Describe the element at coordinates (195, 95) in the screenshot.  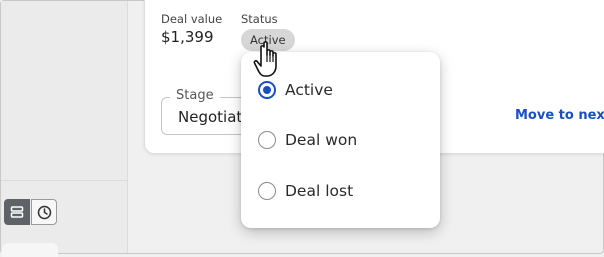
I see `stage-label: Stage` at that location.